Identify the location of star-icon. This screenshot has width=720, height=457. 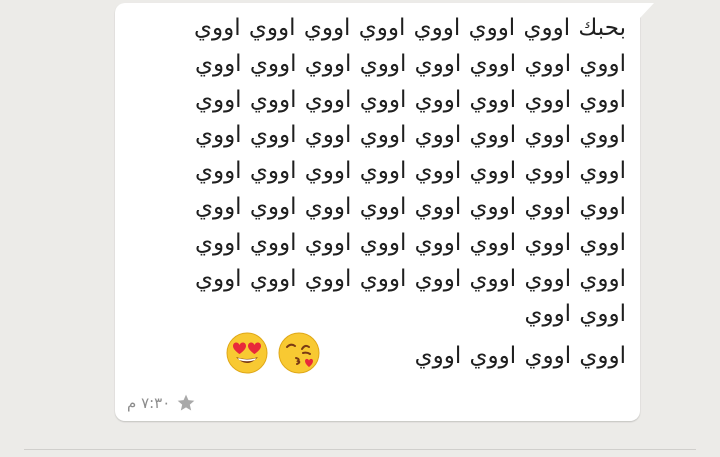
(186, 403).